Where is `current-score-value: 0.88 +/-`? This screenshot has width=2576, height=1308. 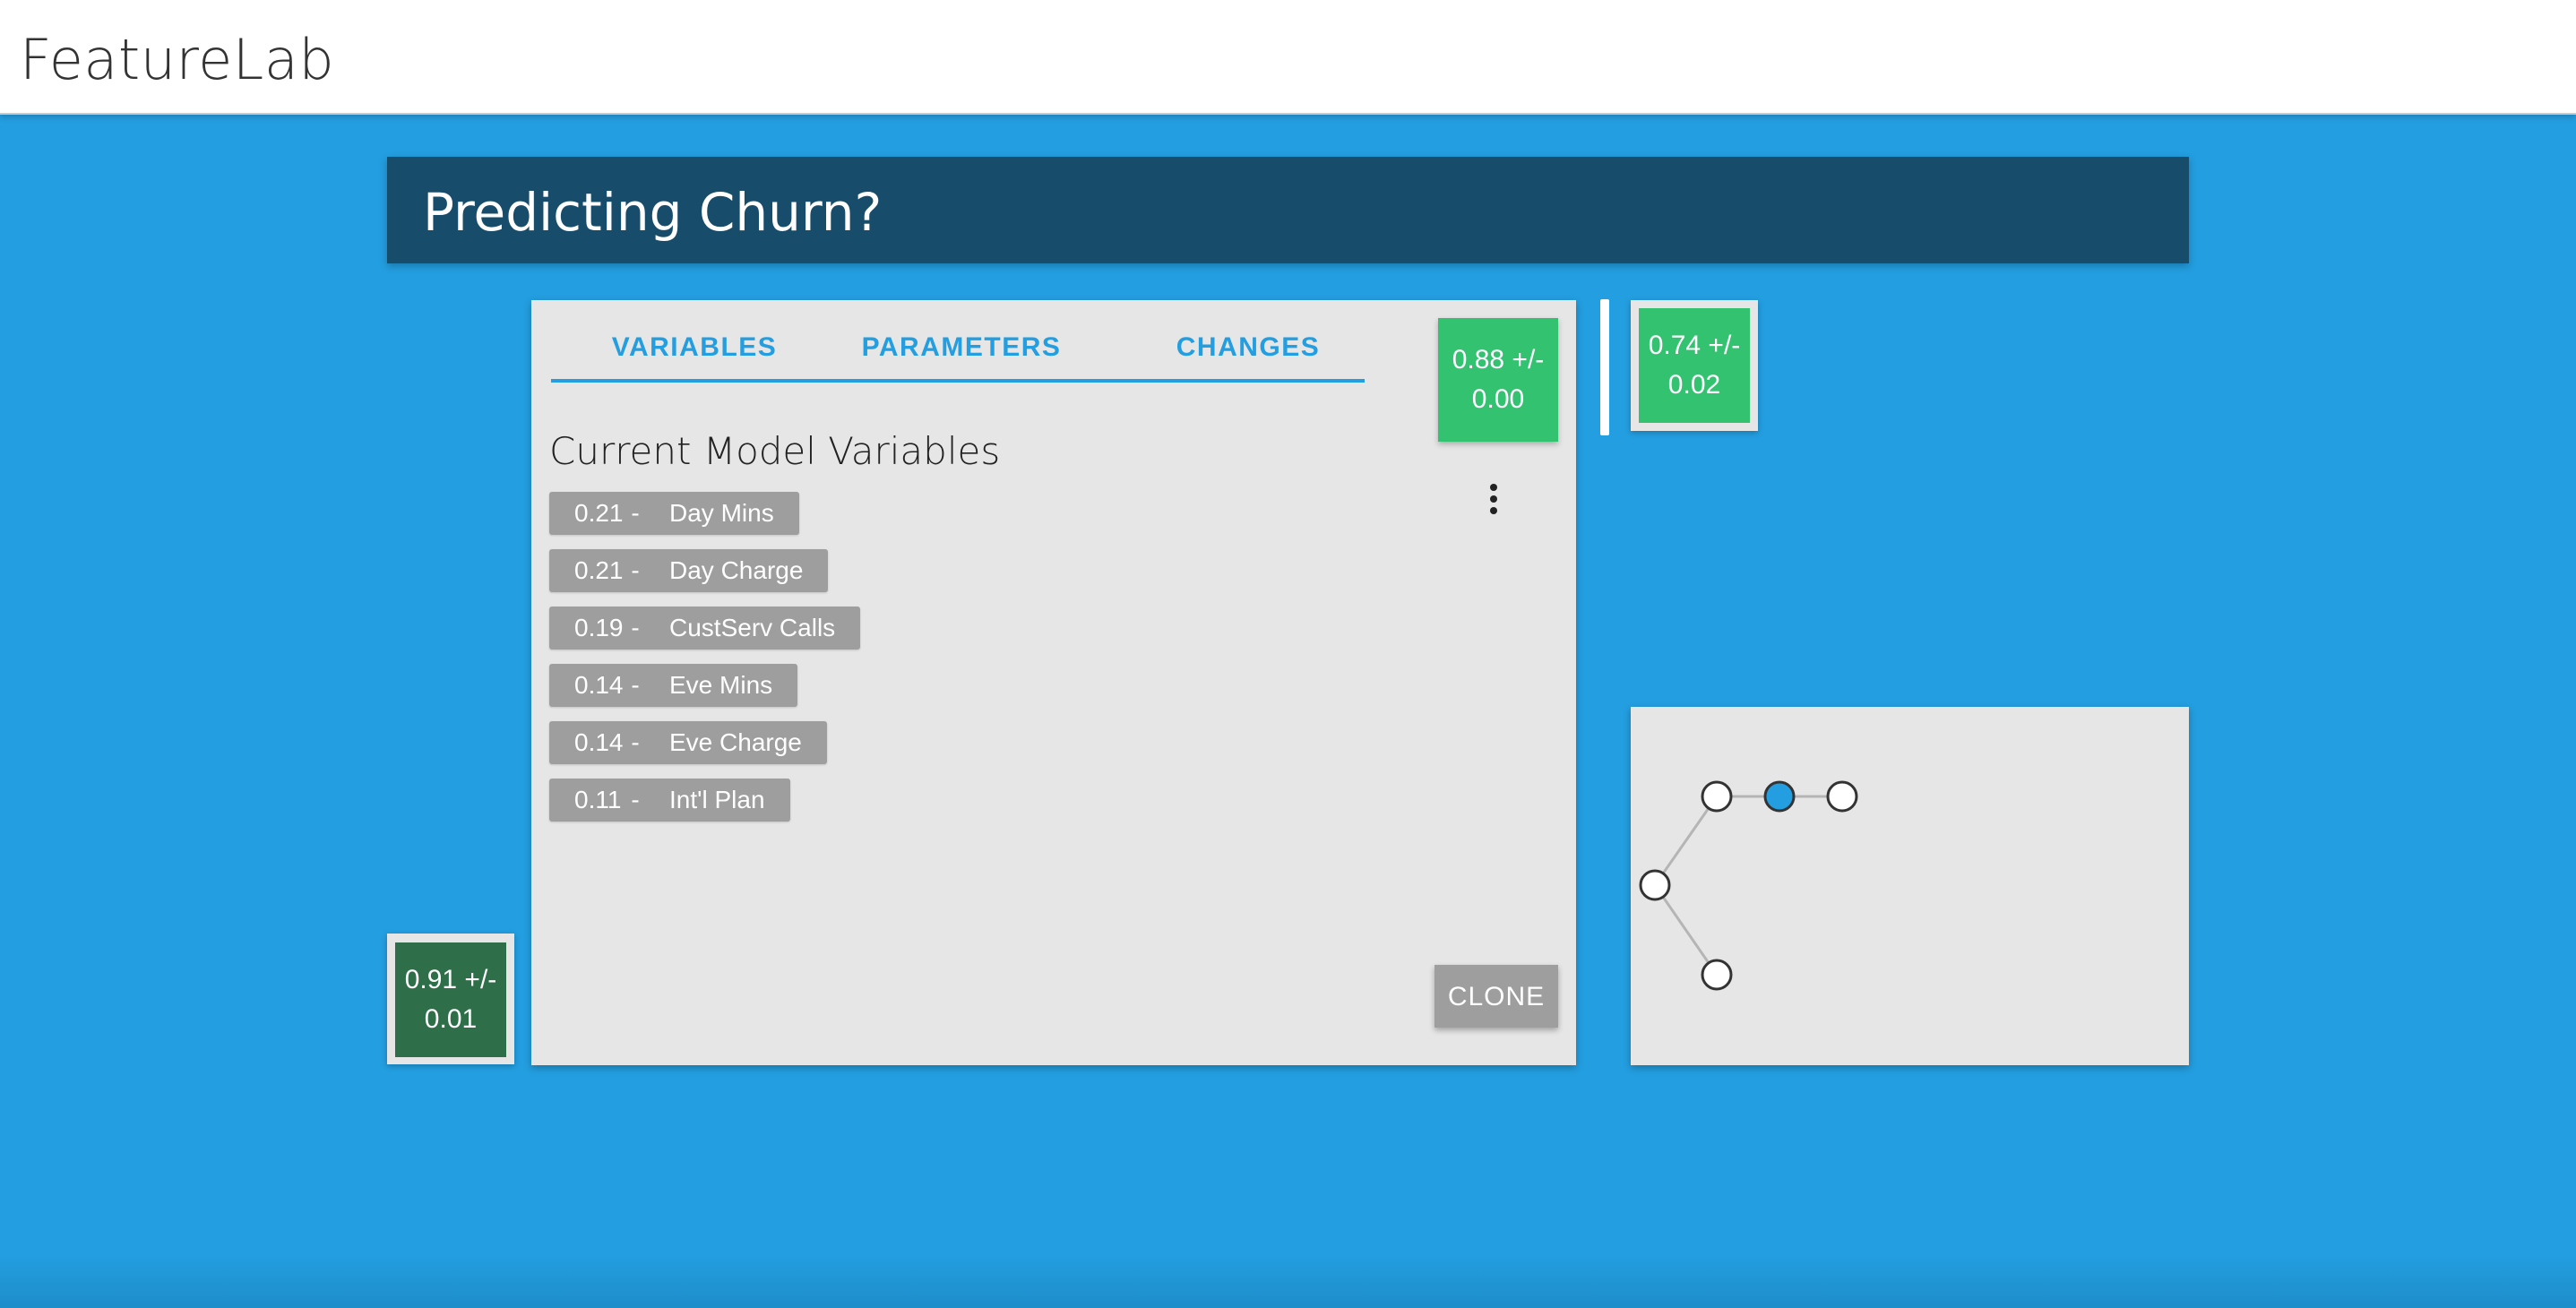 current-score-value: 0.88 +/- is located at coordinates (1498, 359).